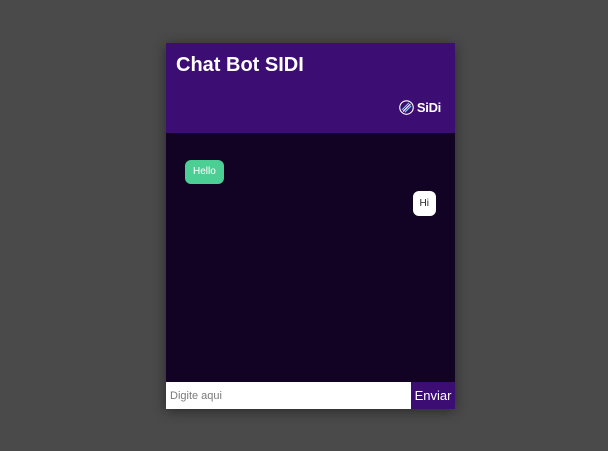 The image size is (608, 451). Describe the element at coordinates (424, 203) in the screenshot. I see `user-message: Hi` at that location.